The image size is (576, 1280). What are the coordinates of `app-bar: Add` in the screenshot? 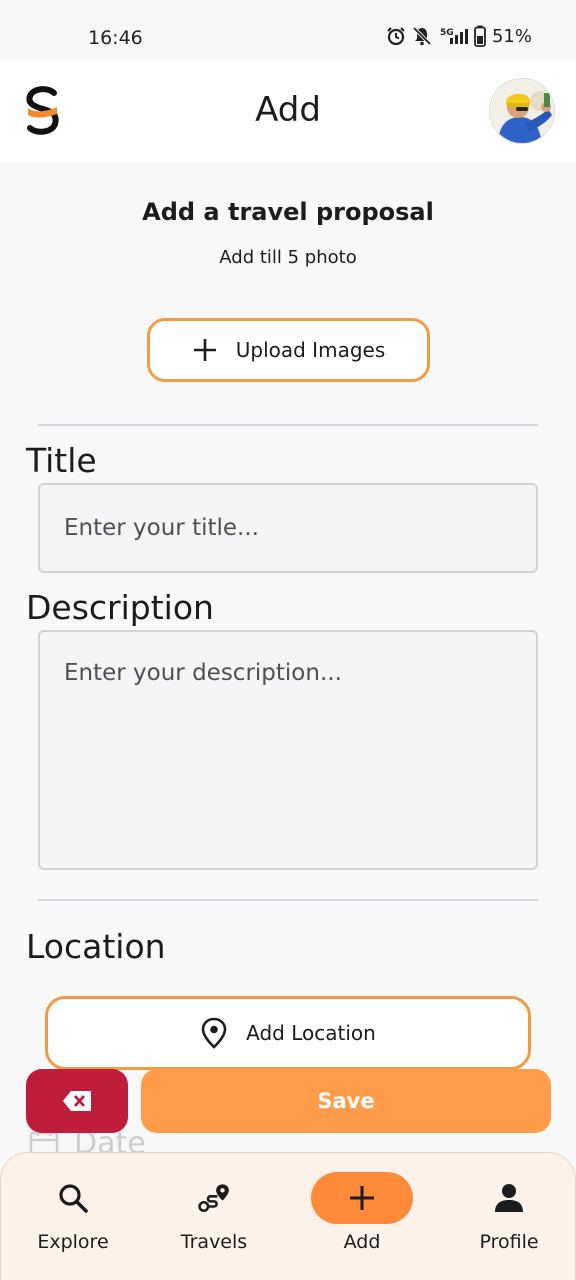 It's located at (288, 111).